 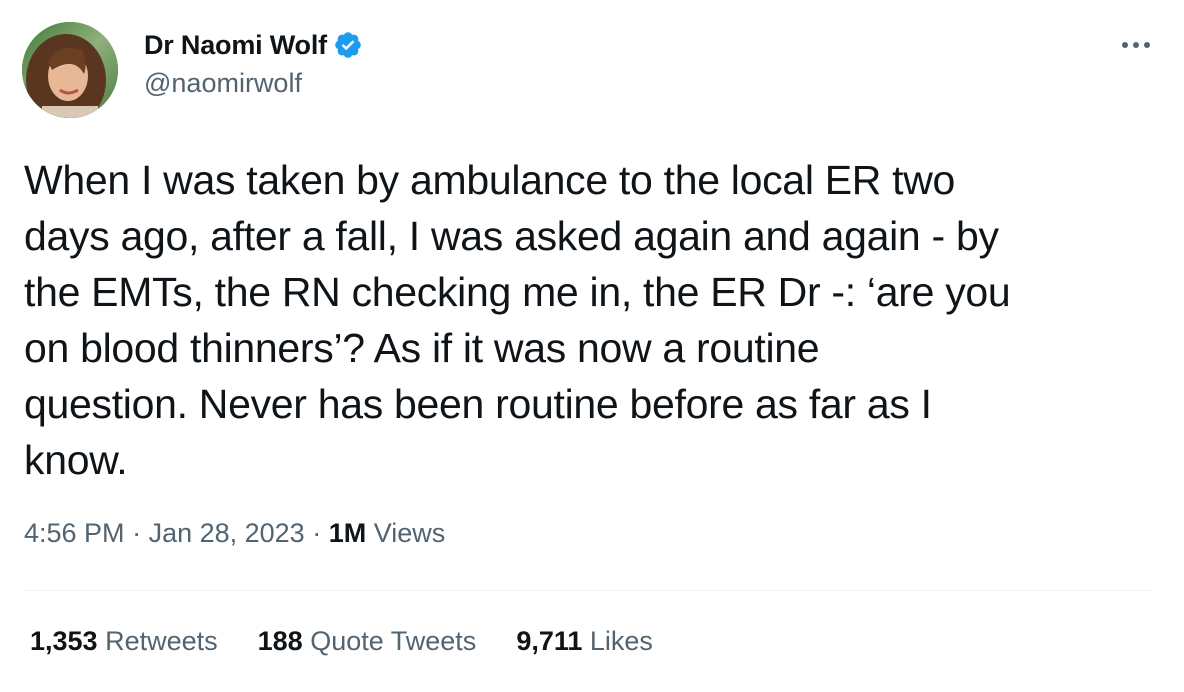 What do you see at coordinates (157, 641) in the screenshot?
I see `retweets-label: Retweets` at bounding box center [157, 641].